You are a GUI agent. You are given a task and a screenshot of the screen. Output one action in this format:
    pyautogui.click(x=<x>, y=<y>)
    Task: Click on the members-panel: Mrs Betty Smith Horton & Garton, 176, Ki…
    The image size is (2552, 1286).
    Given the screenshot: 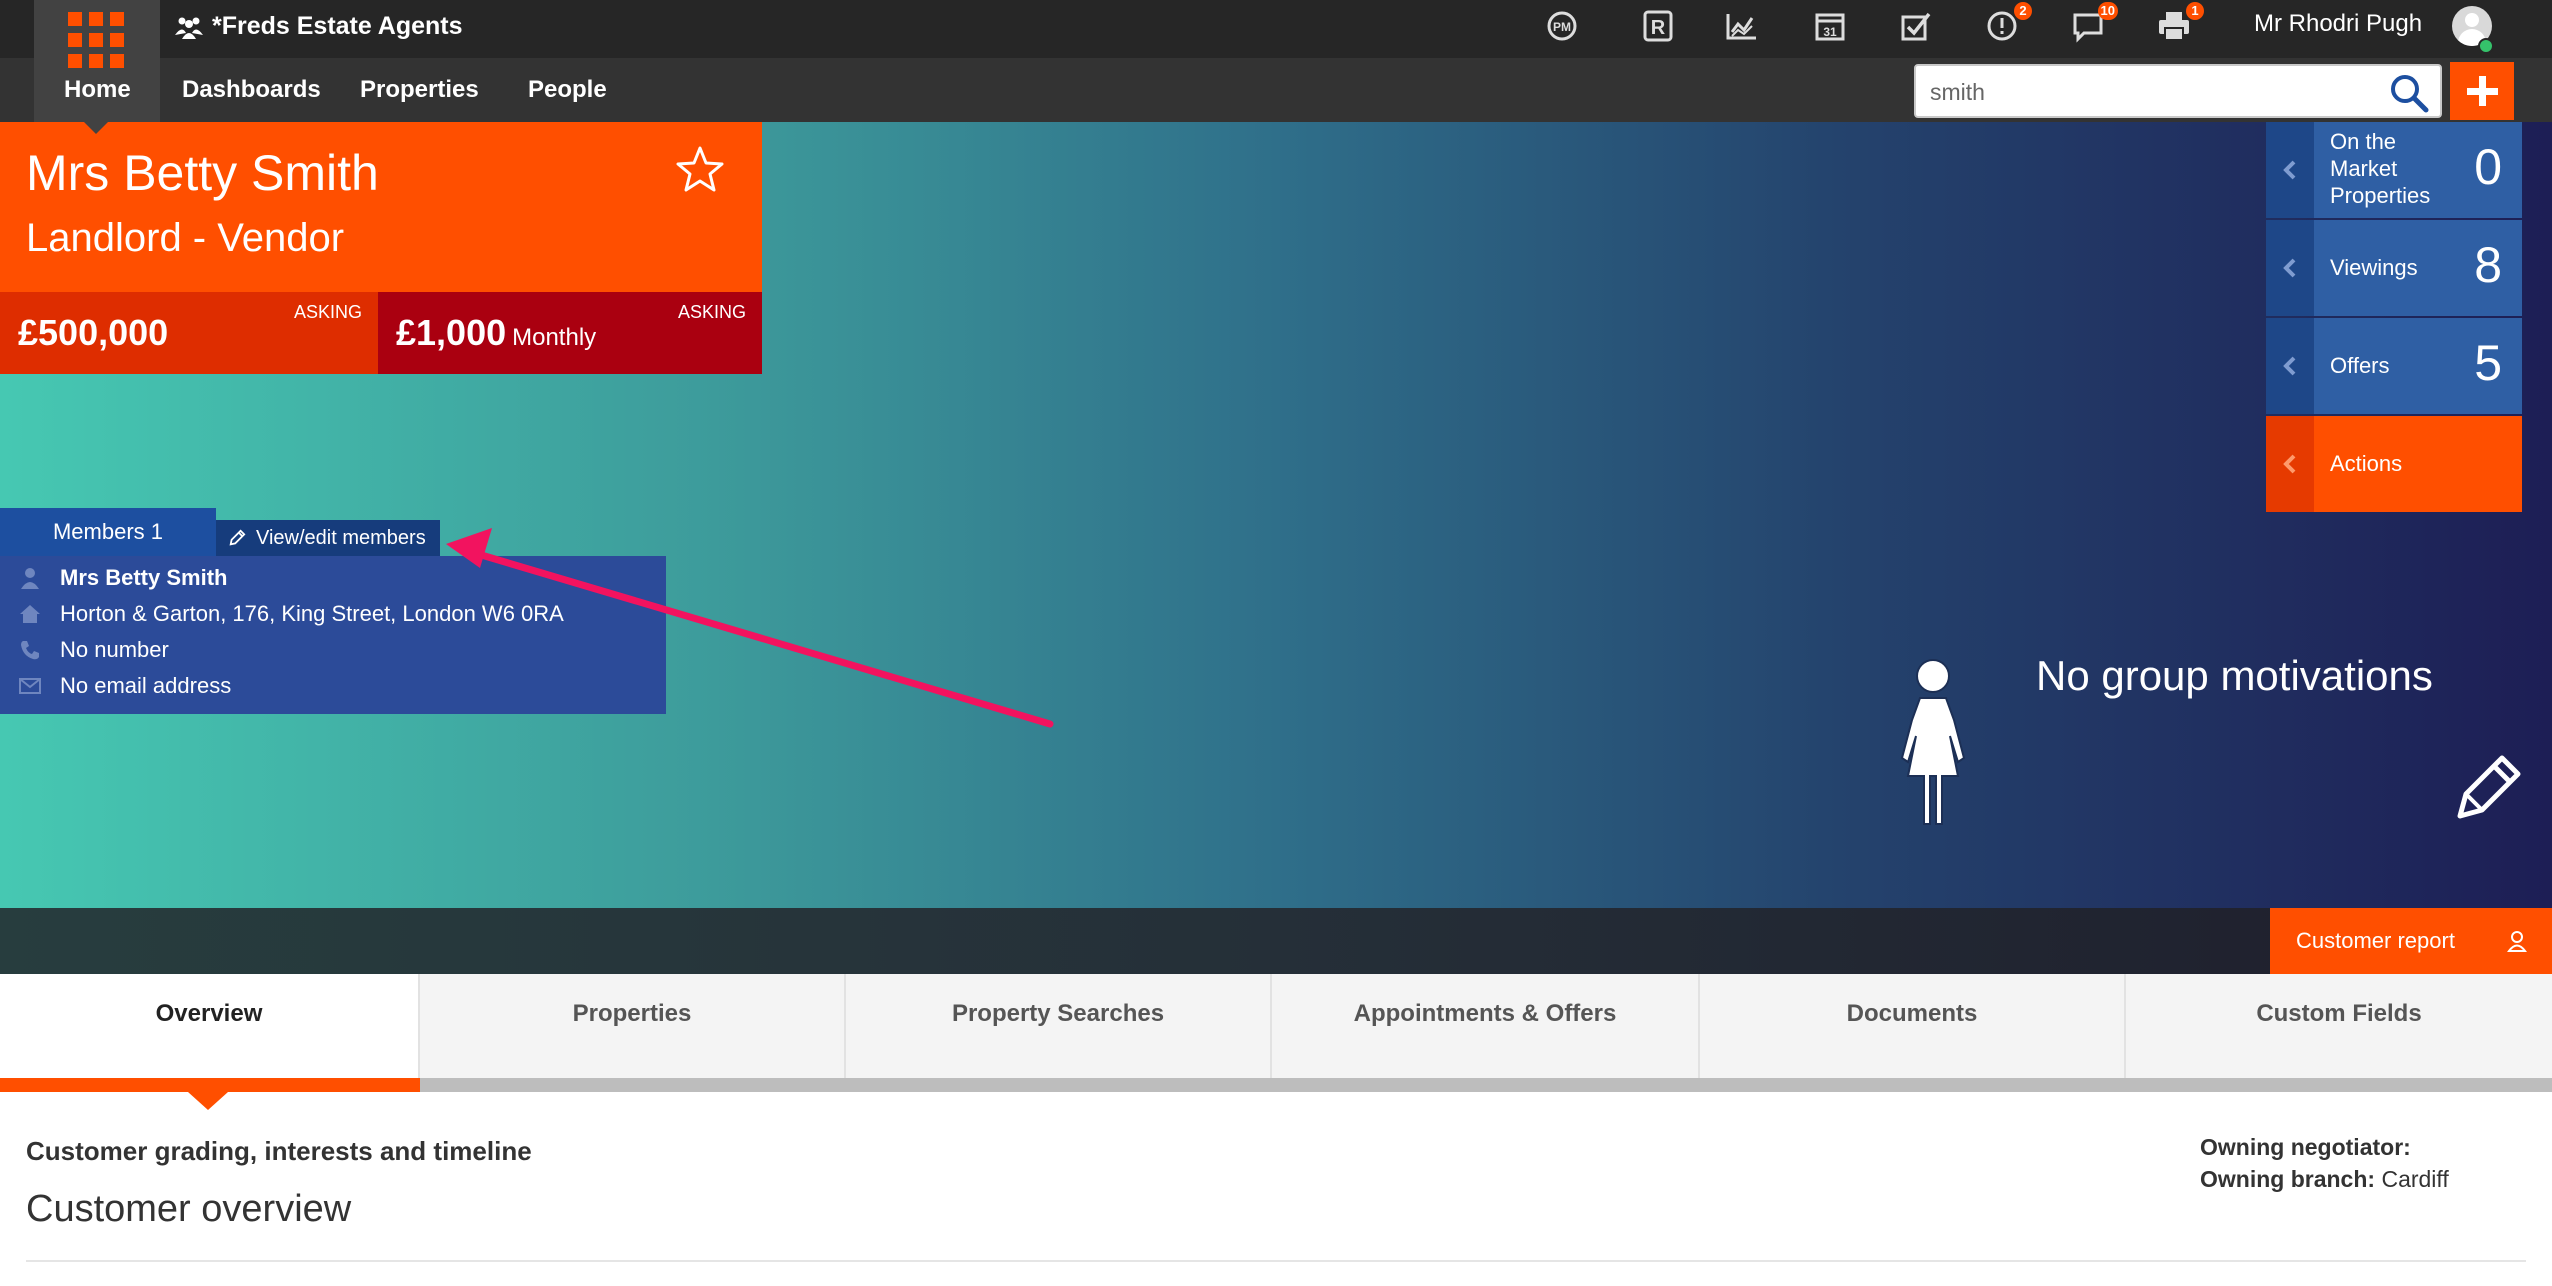 What is the action you would take?
    pyautogui.click(x=333, y=635)
    